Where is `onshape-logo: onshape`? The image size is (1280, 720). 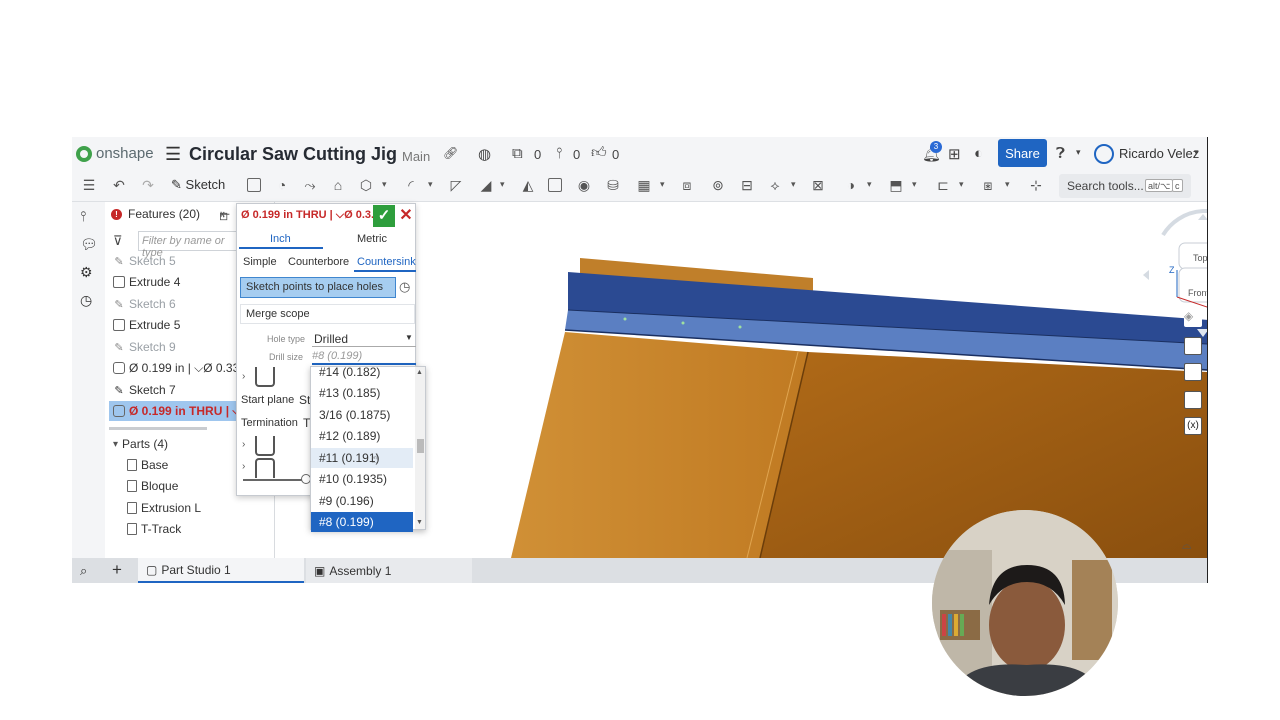
onshape-logo: onshape is located at coordinates (115, 153).